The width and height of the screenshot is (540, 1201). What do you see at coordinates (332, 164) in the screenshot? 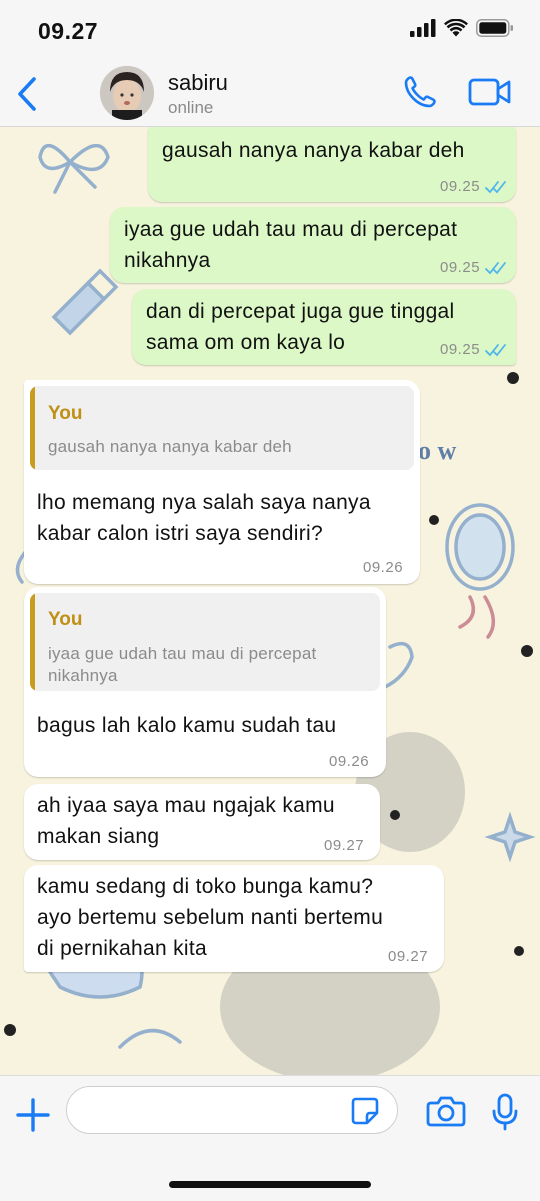
I see `outgoing-message: gausah nanya nanya kabar deh 09.25` at bounding box center [332, 164].